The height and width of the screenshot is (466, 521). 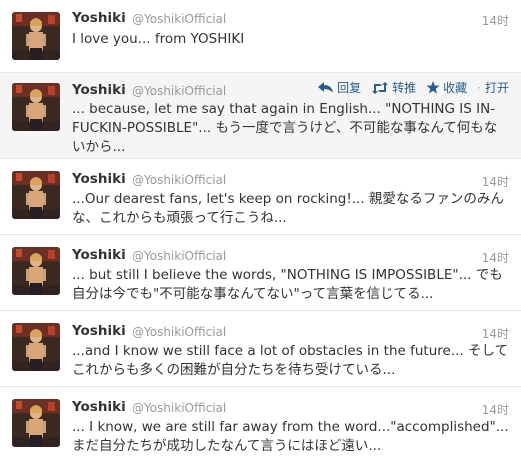 I want to click on favorite-button: 收藏, so click(x=446, y=87).